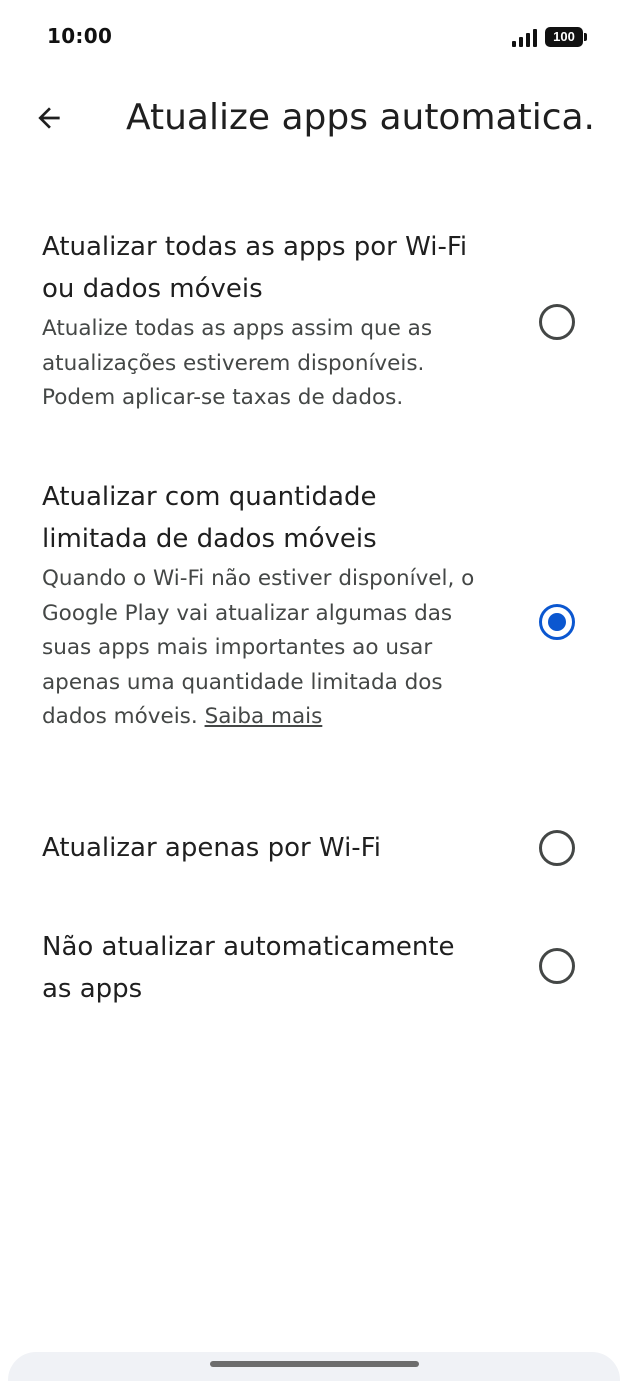 Image resolution: width=628 pixels, height=1381 pixels. Describe the element at coordinates (585, 37) in the screenshot. I see `battery-cap` at that location.